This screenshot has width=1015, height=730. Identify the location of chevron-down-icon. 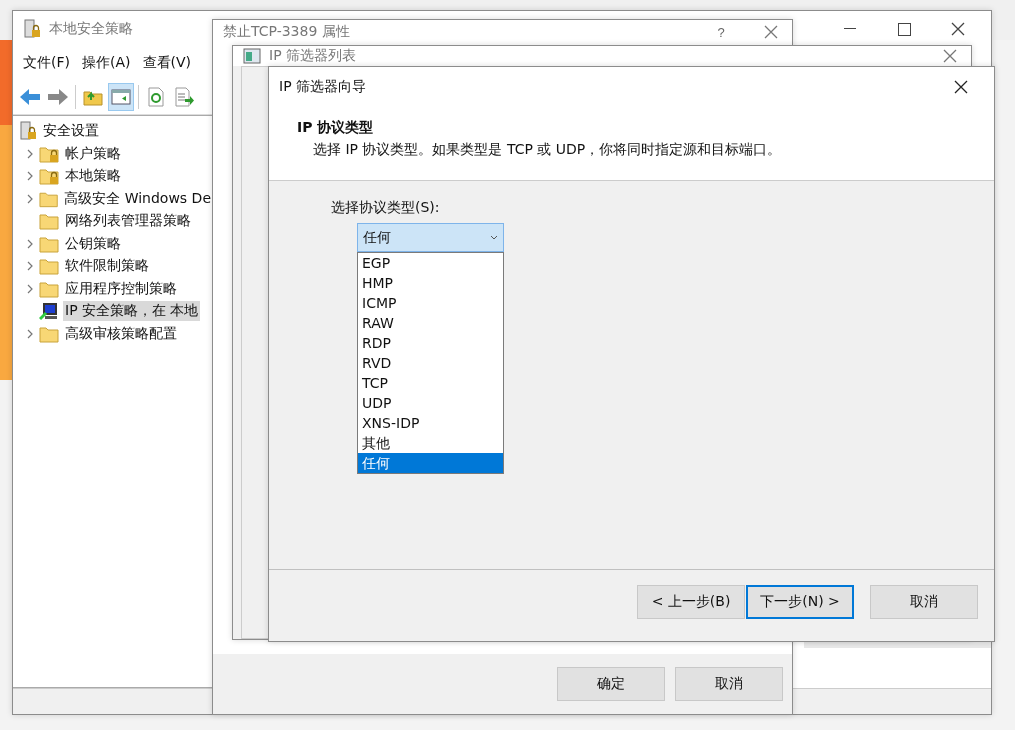
(494, 237).